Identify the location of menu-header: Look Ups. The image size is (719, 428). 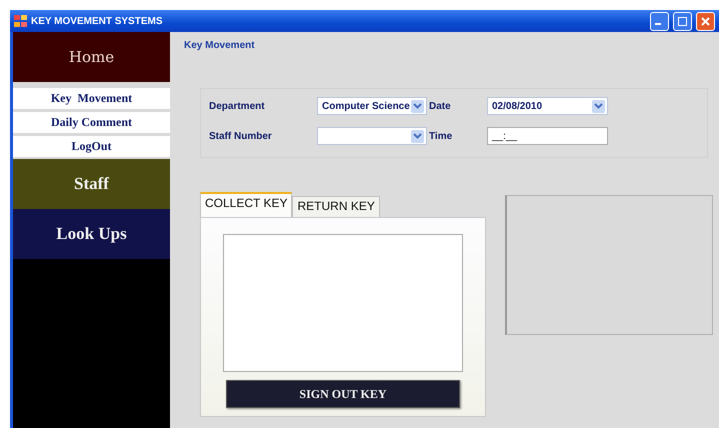
(91, 234).